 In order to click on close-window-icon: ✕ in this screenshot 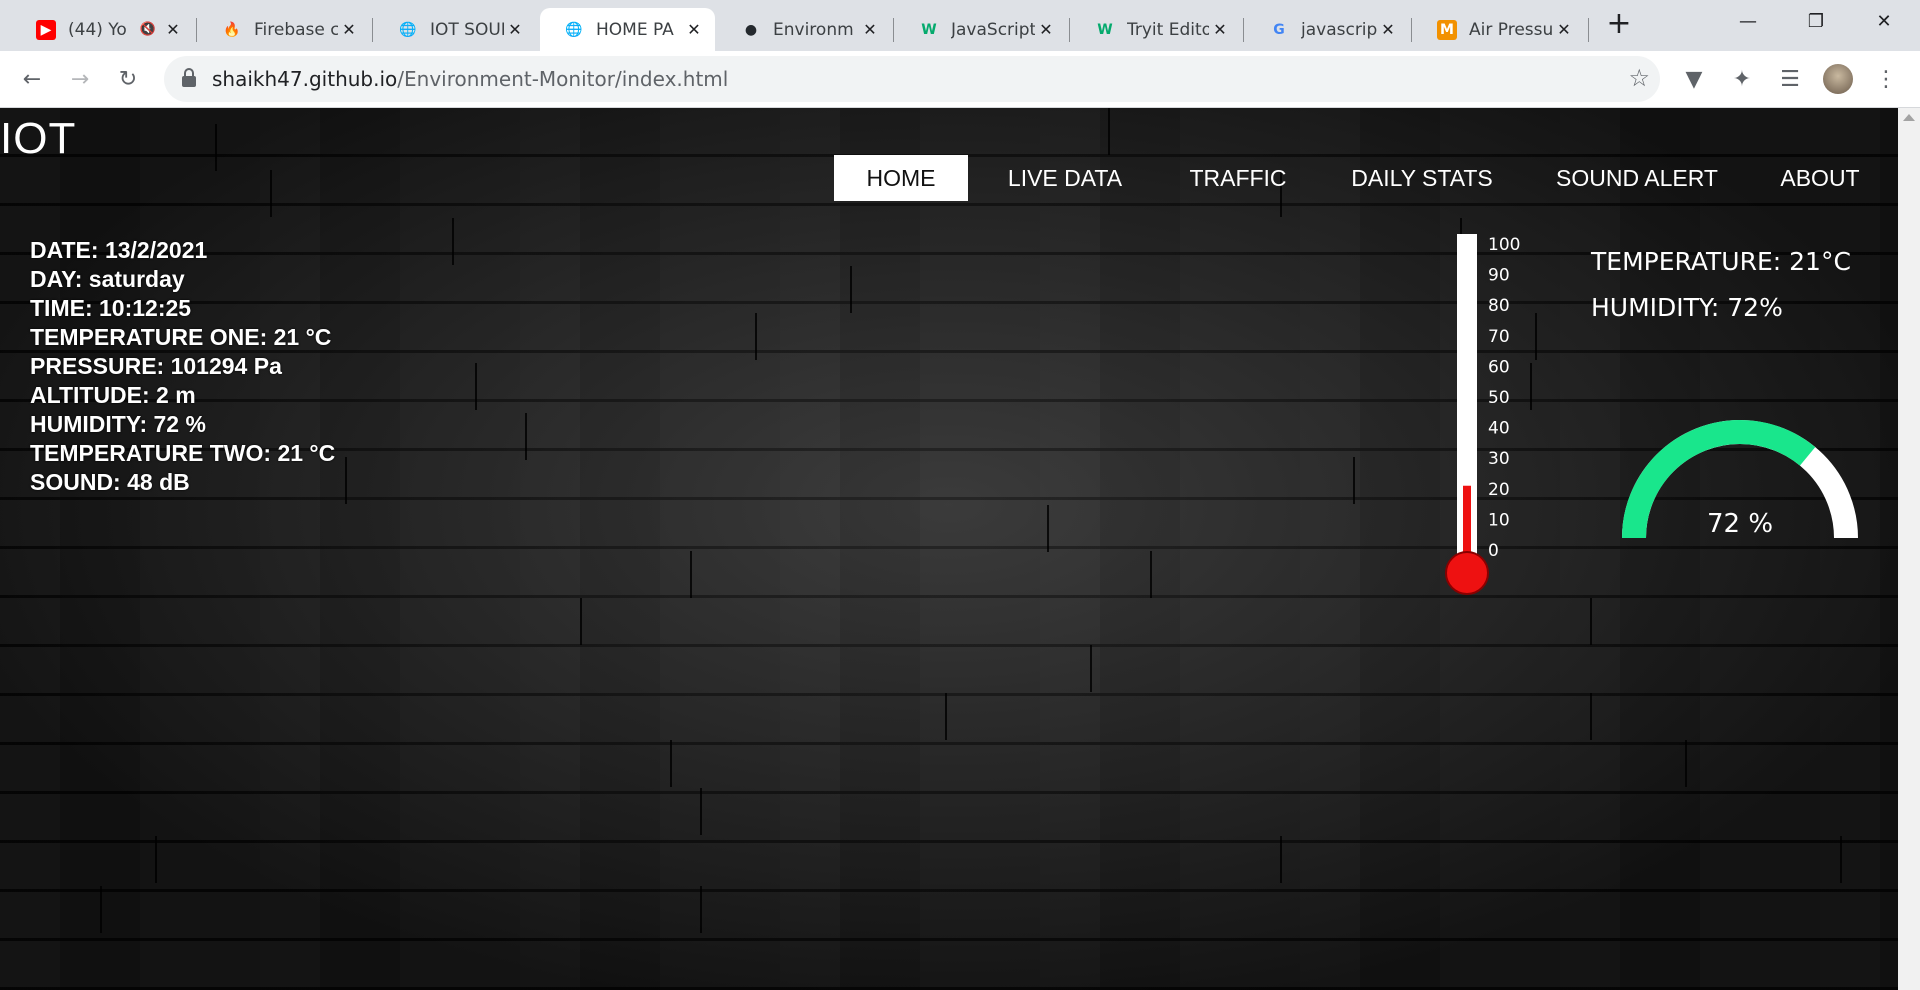, I will do `click(1884, 21)`.